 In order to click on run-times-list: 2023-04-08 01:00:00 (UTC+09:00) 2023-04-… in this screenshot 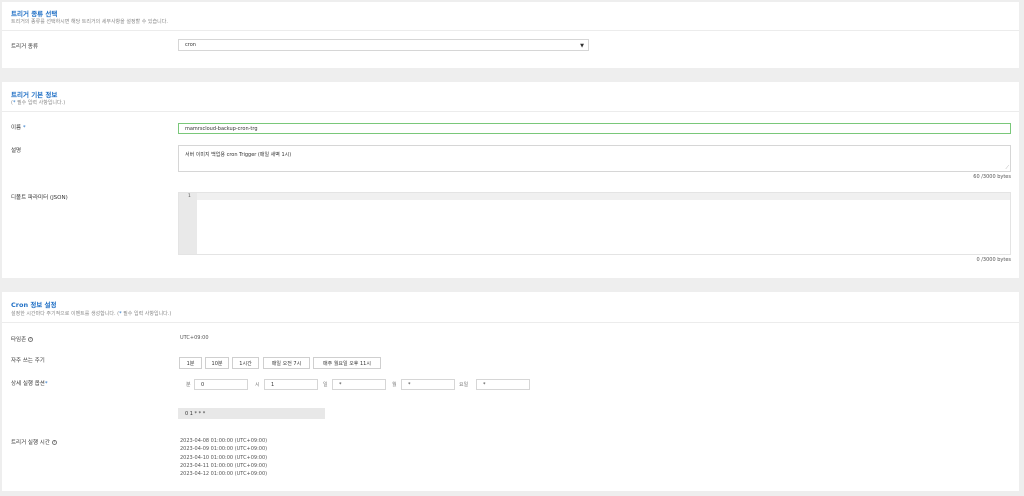, I will do `click(223, 457)`.